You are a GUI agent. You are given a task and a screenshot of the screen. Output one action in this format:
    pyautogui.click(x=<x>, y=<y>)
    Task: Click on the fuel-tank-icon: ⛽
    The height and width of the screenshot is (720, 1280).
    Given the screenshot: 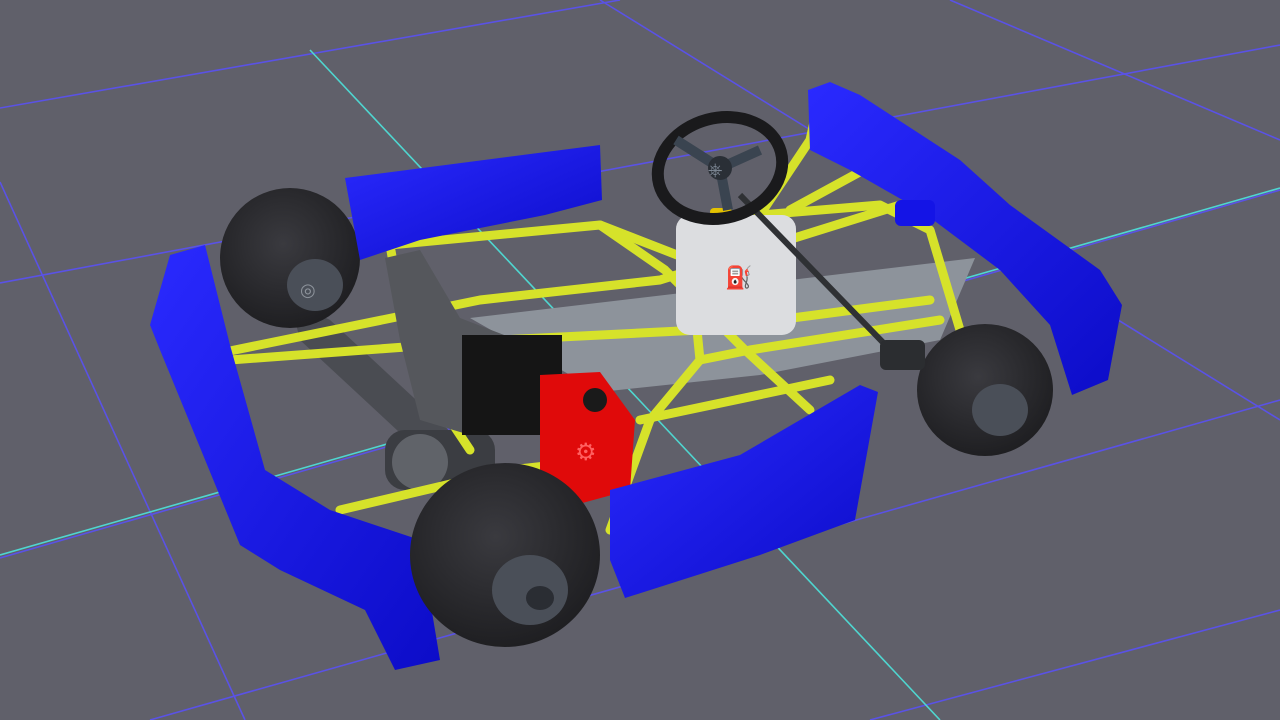 What is the action you would take?
    pyautogui.click(x=738, y=278)
    